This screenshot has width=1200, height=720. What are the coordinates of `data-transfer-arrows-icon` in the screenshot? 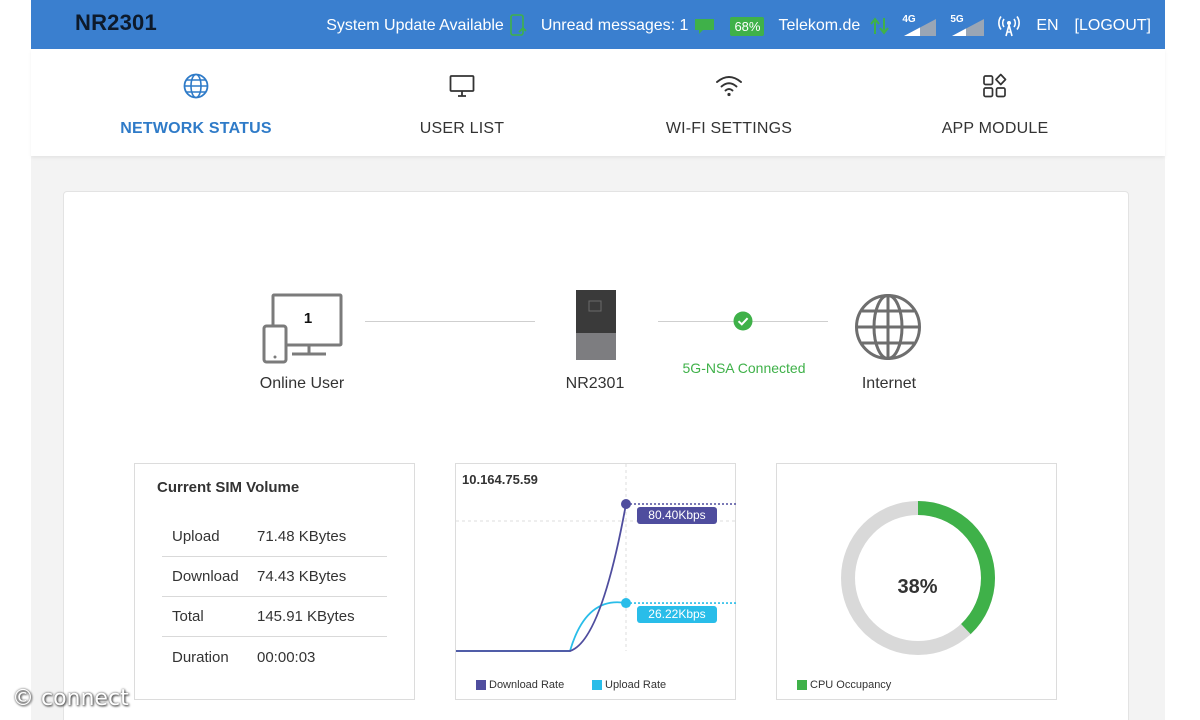 It's located at (880, 26).